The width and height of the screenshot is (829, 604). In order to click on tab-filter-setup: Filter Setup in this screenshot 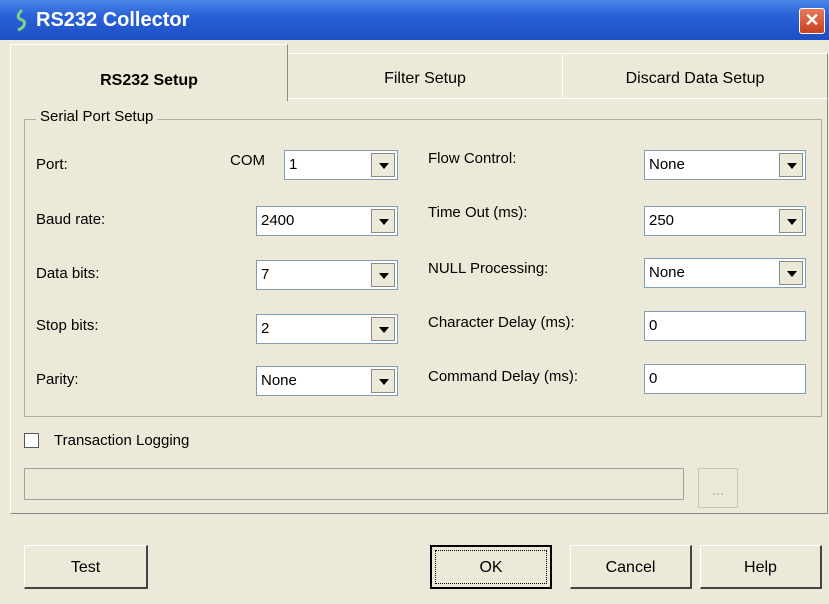, I will do `click(425, 75)`.